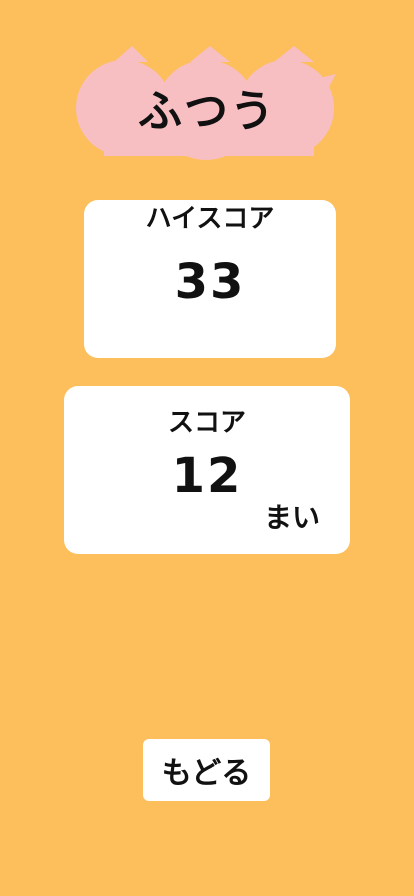 Image resolution: width=414 pixels, height=896 pixels. What do you see at coordinates (207, 476) in the screenshot?
I see `score-value: 12` at bounding box center [207, 476].